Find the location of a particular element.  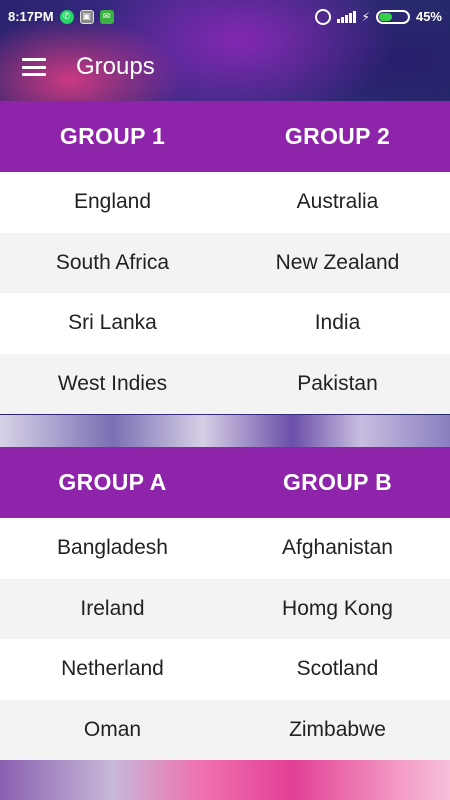

message-notification-icon: ✉ is located at coordinates (106, 16).